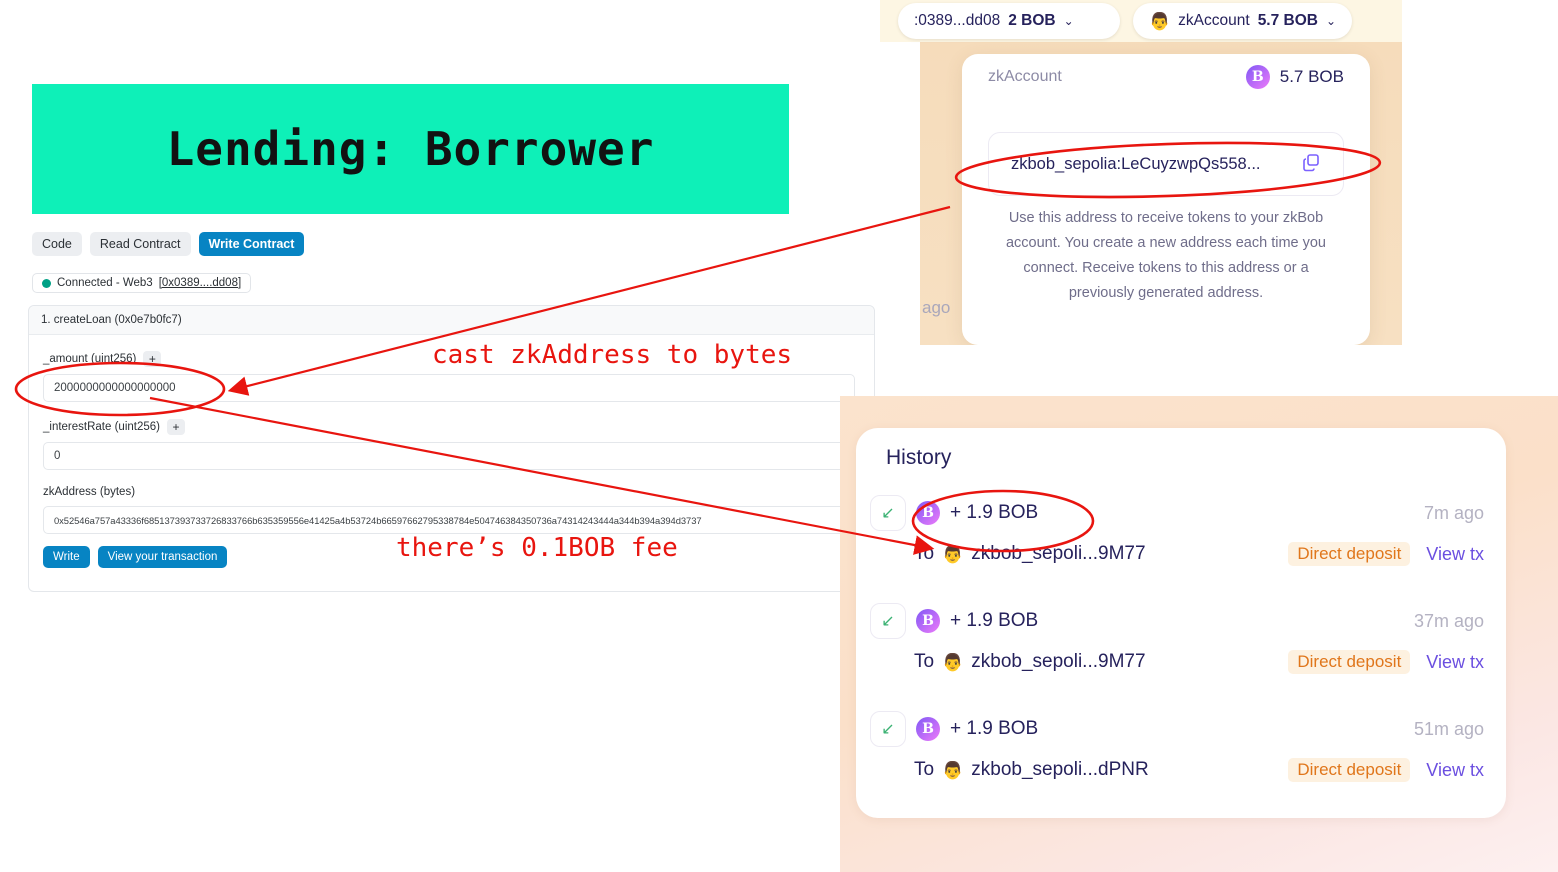  I want to click on interest-rate-field-label: _interestRate (uint256) +, so click(114, 427).